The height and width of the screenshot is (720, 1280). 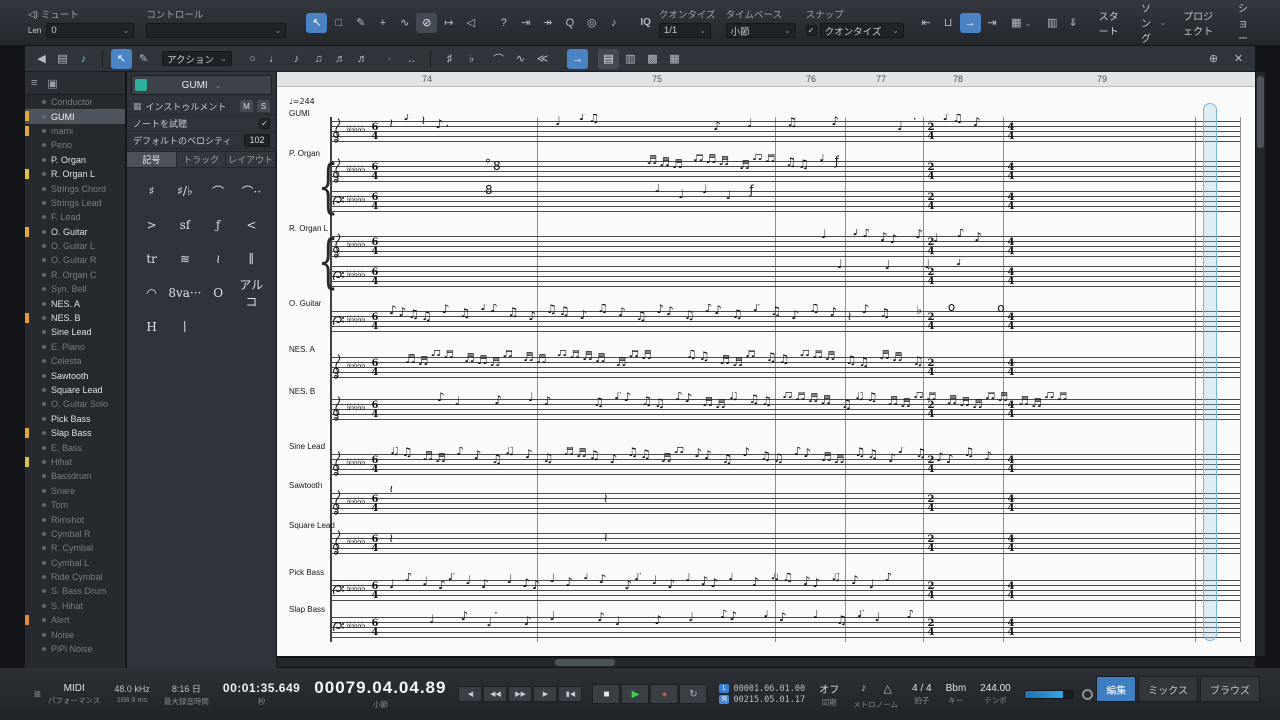 What do you see at coordinates (1213, 59) in the screenshot?
I see `pin-icon: ⊕` at bounding box center [1213, 59].